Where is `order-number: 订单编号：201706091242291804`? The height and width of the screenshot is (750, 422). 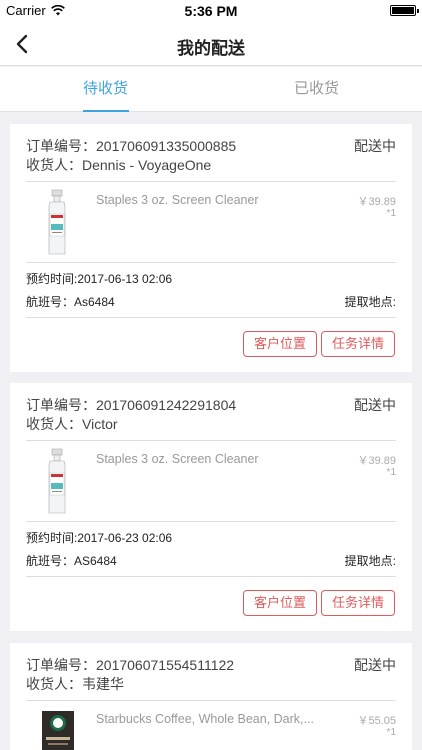
order-number: 订单编号：201706091242291804 is located at coordinates (131, 405).